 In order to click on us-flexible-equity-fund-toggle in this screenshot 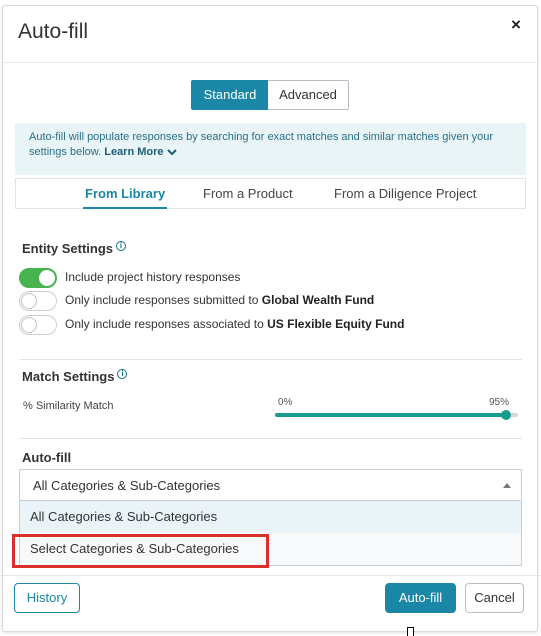, I will do `click(38, 325)`.